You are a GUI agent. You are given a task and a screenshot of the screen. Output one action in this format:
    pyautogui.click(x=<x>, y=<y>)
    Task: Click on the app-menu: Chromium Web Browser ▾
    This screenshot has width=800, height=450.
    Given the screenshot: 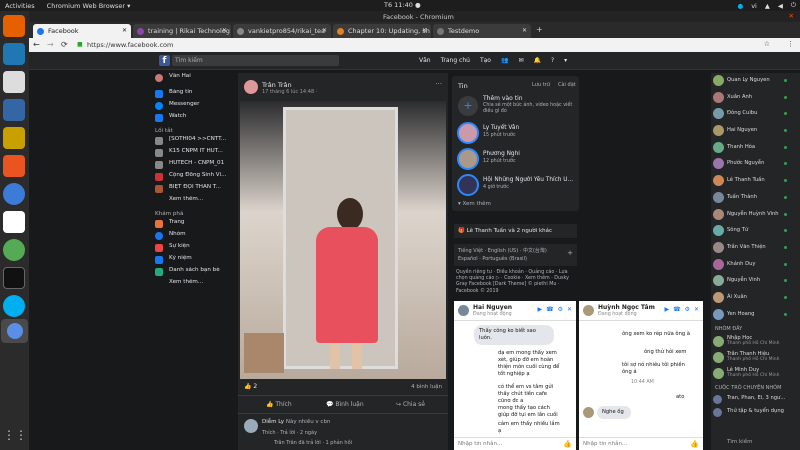 What is the action you would take?
    pyautogui.click(x=89, y=6)
    